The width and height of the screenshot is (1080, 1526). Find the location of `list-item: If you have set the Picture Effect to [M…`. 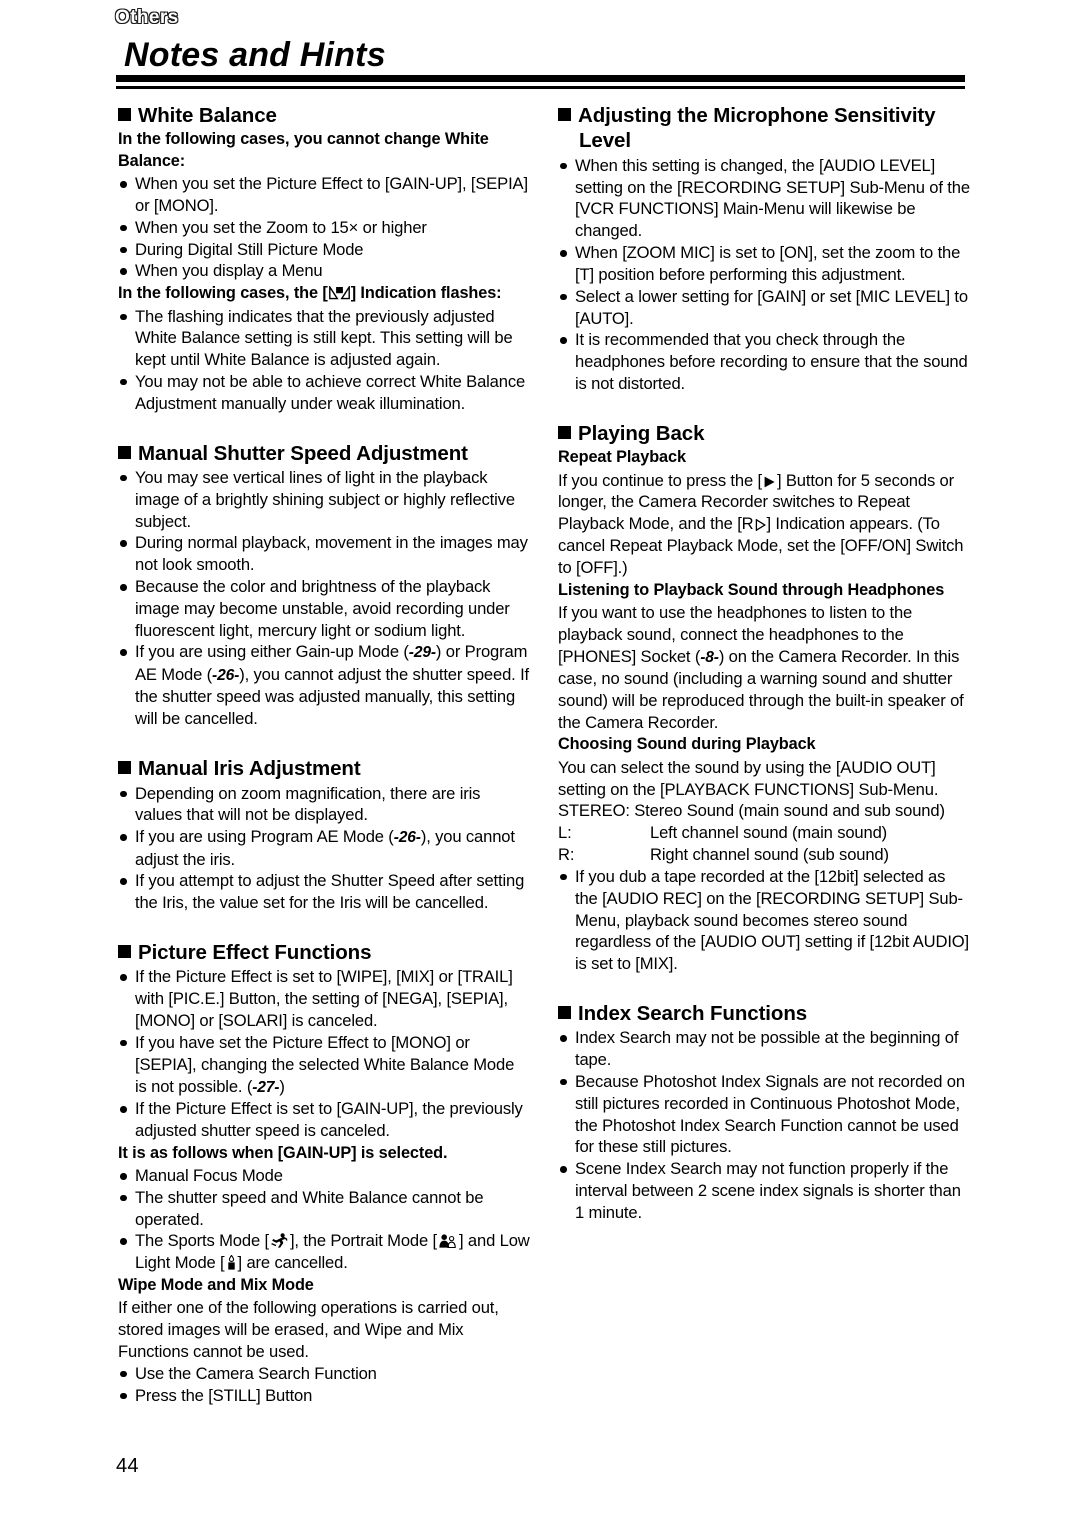

list-item: If you have set the Picture Effect to [M… is located at coordinates (324, 1065).